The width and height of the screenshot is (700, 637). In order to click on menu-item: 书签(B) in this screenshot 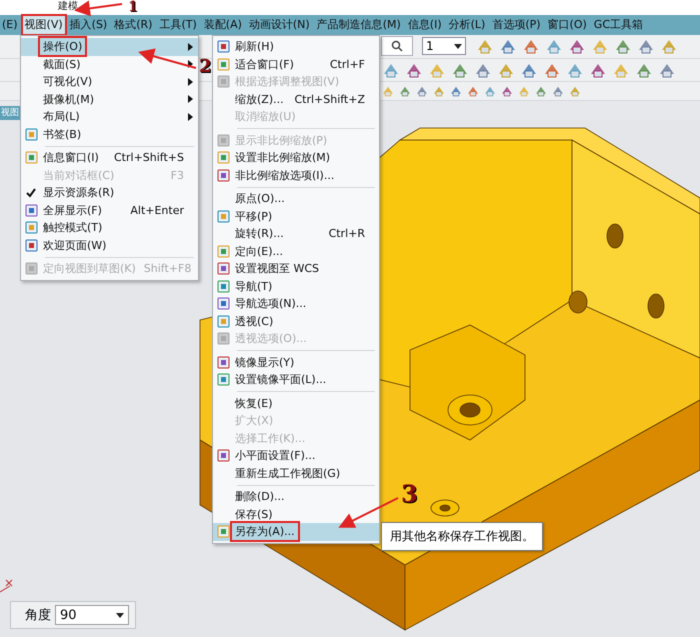, I will do `click(109, 134)`.